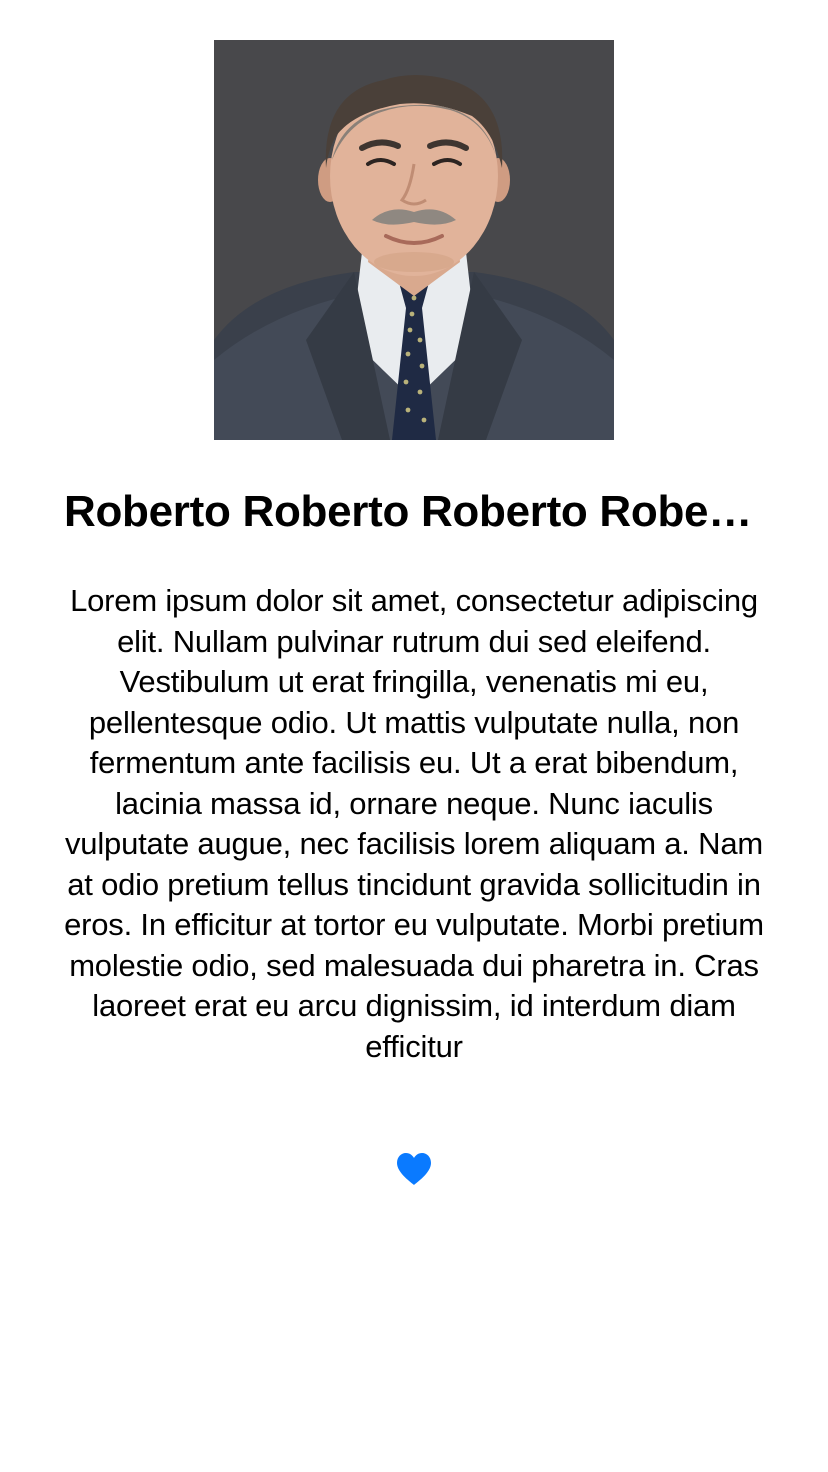 The height and width of the screenshot is (1472, 828). What do you see at coordinates (414, 511) in the screenshot?
I see `profile-name: Roberto Roberto Roberto Roberto` at bounding box center [414, 511].